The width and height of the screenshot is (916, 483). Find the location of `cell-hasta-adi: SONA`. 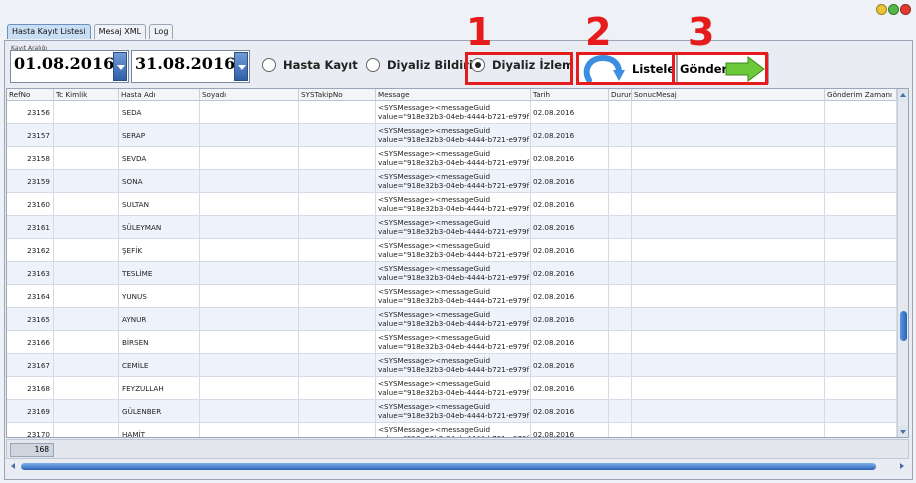

cell-hasta-adi: SONA is located at coordinates (159, 181).